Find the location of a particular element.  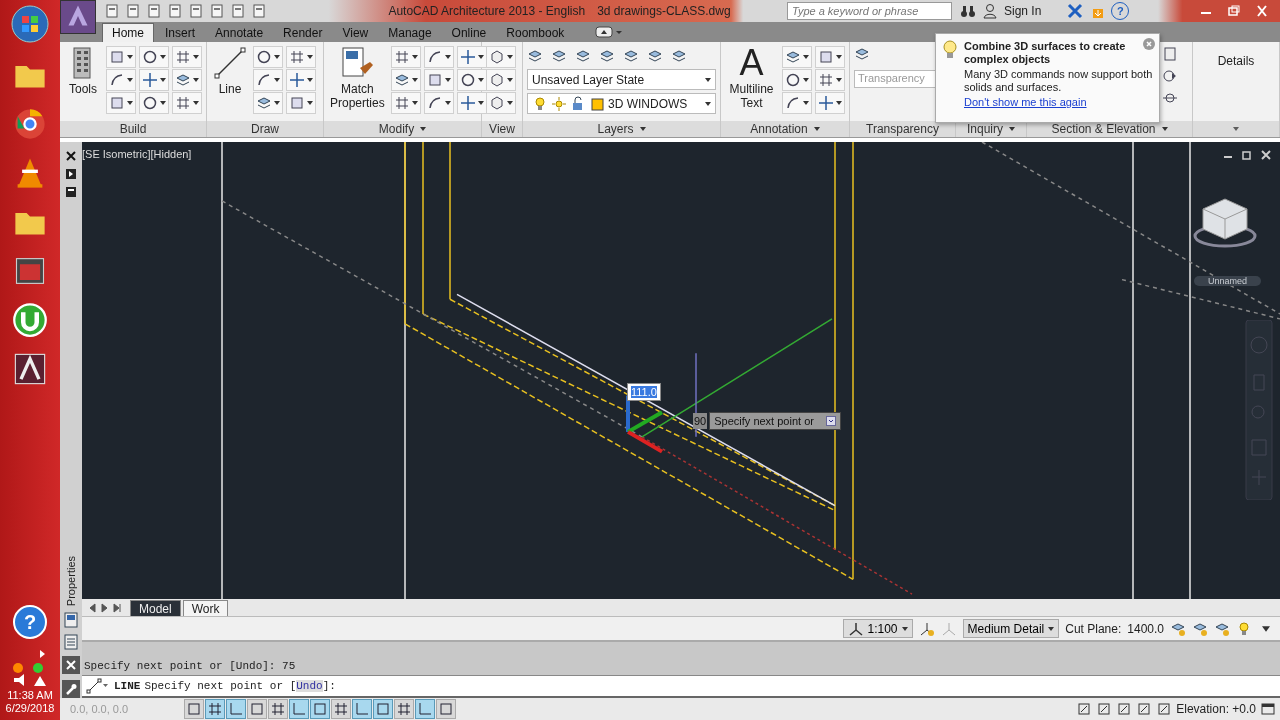

ribbon-tab: Roombook is located at coordinates (535, 32).